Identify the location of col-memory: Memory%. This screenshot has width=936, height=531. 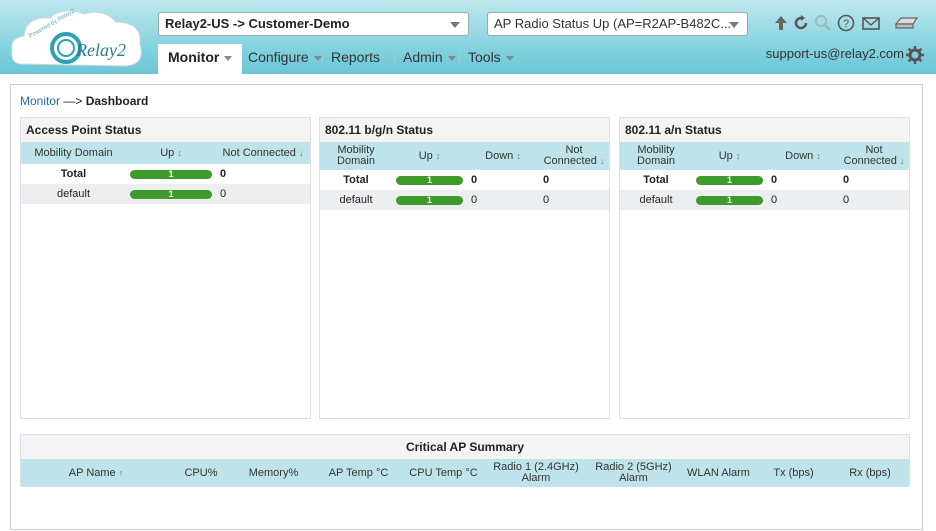
(273, 473).